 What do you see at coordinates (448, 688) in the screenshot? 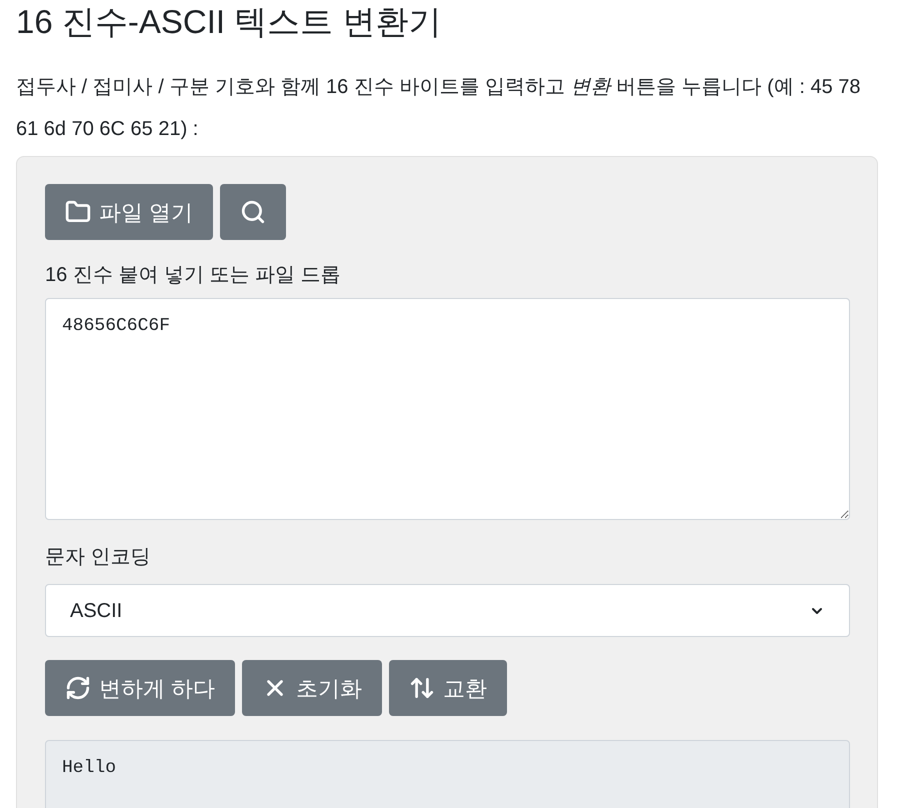
I see `button: 교환` at bounding box center [448, 688].